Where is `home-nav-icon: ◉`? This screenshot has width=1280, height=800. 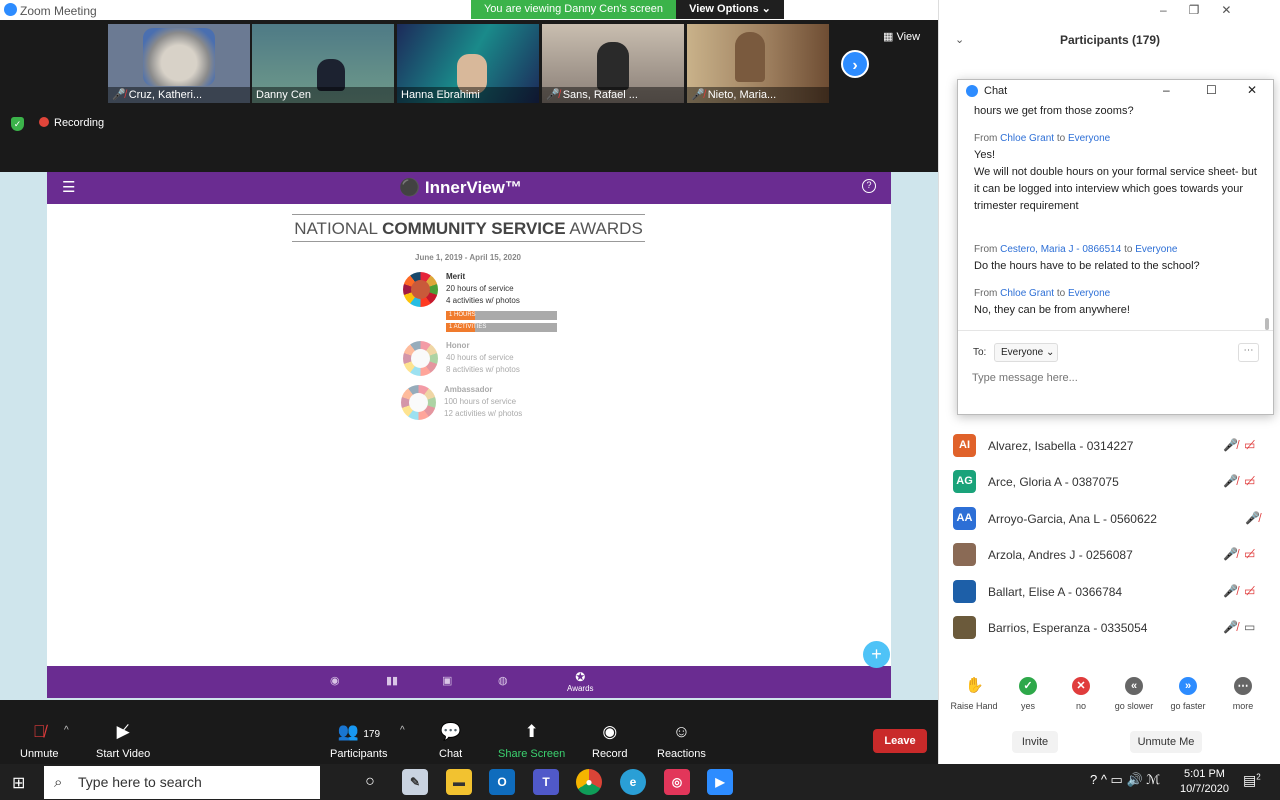 home-nav-icon: ◉ is located at coordinates (335, 680).